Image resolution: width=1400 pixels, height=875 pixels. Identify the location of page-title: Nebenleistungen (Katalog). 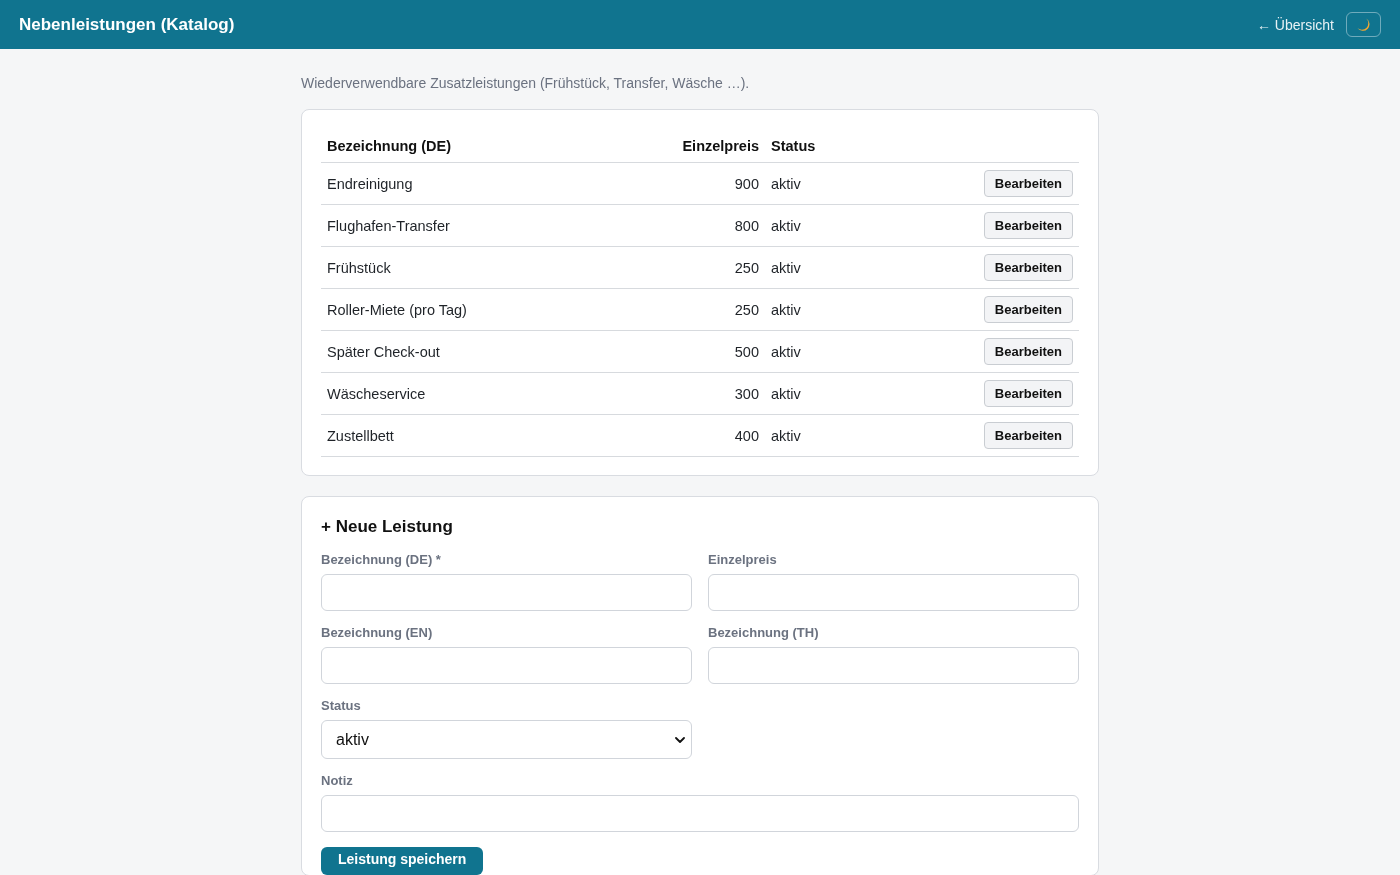
(127, 24).